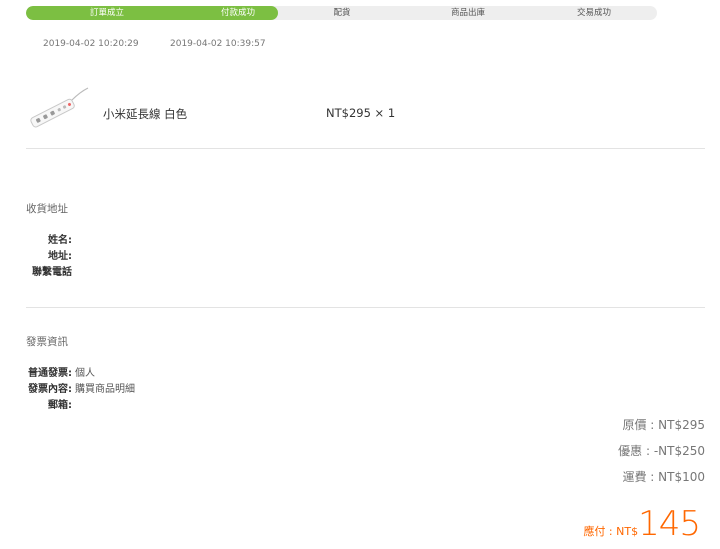 The height and width of the screenshot is (549, 720). Describe the element at coordinates (47, 342) in the screenshot. I see `invoice-section-title: 發票資訊` at that location.